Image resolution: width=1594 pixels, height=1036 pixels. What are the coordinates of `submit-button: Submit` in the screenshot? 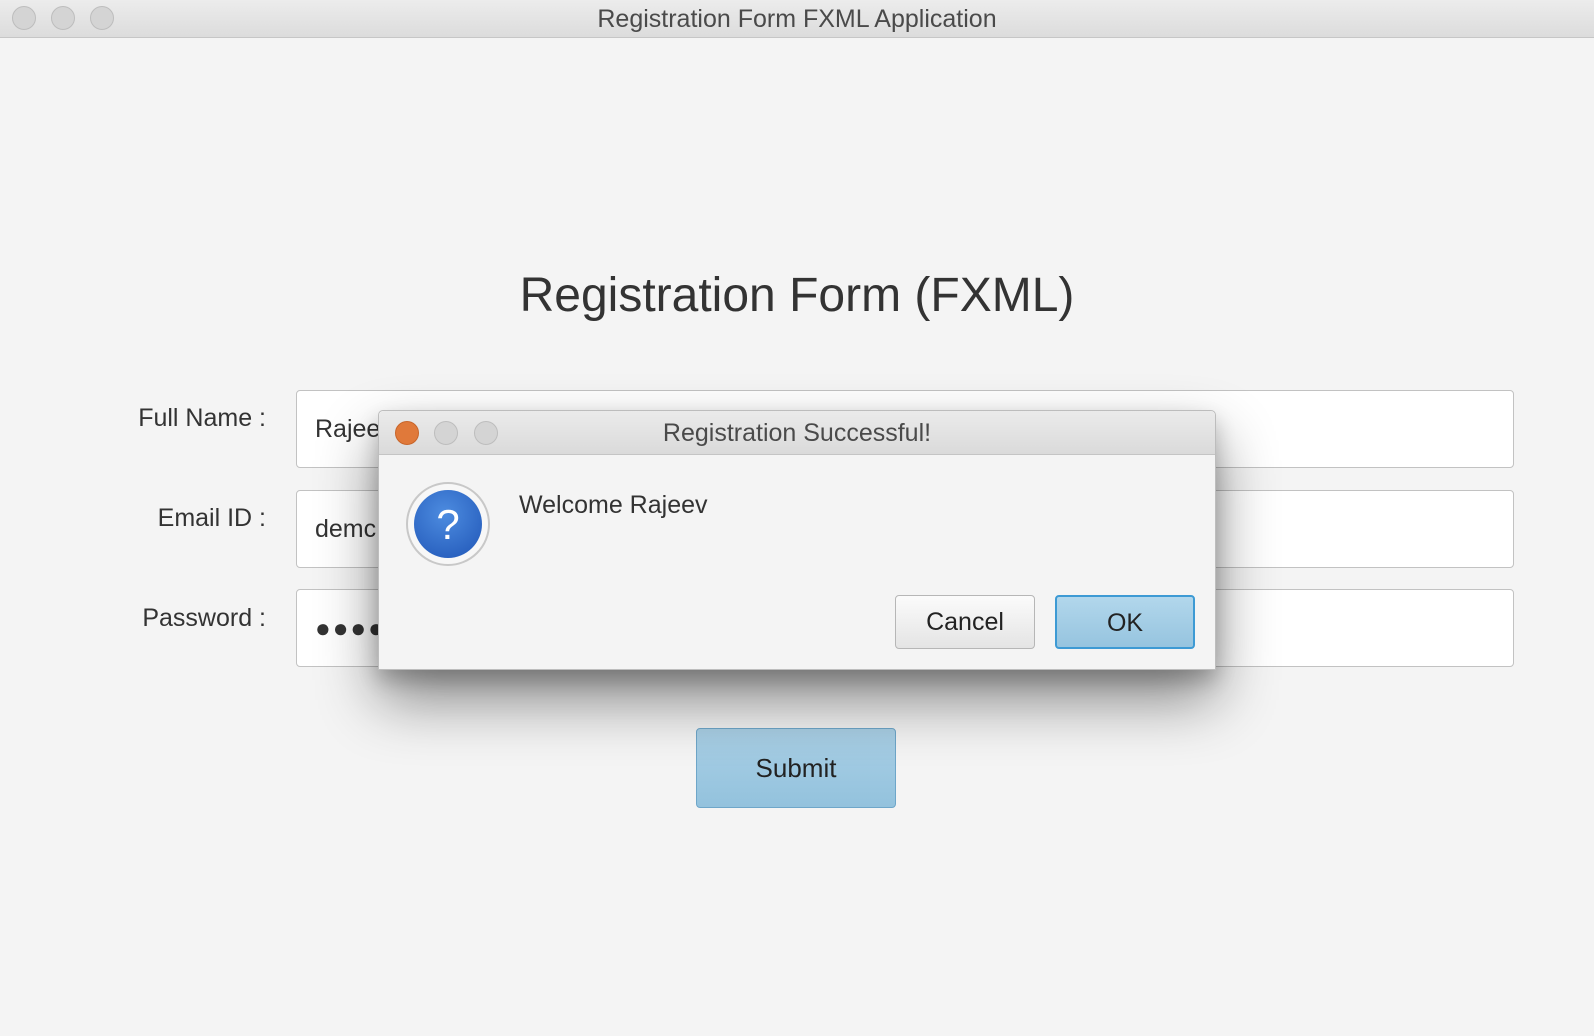 It's located at (796, 768).